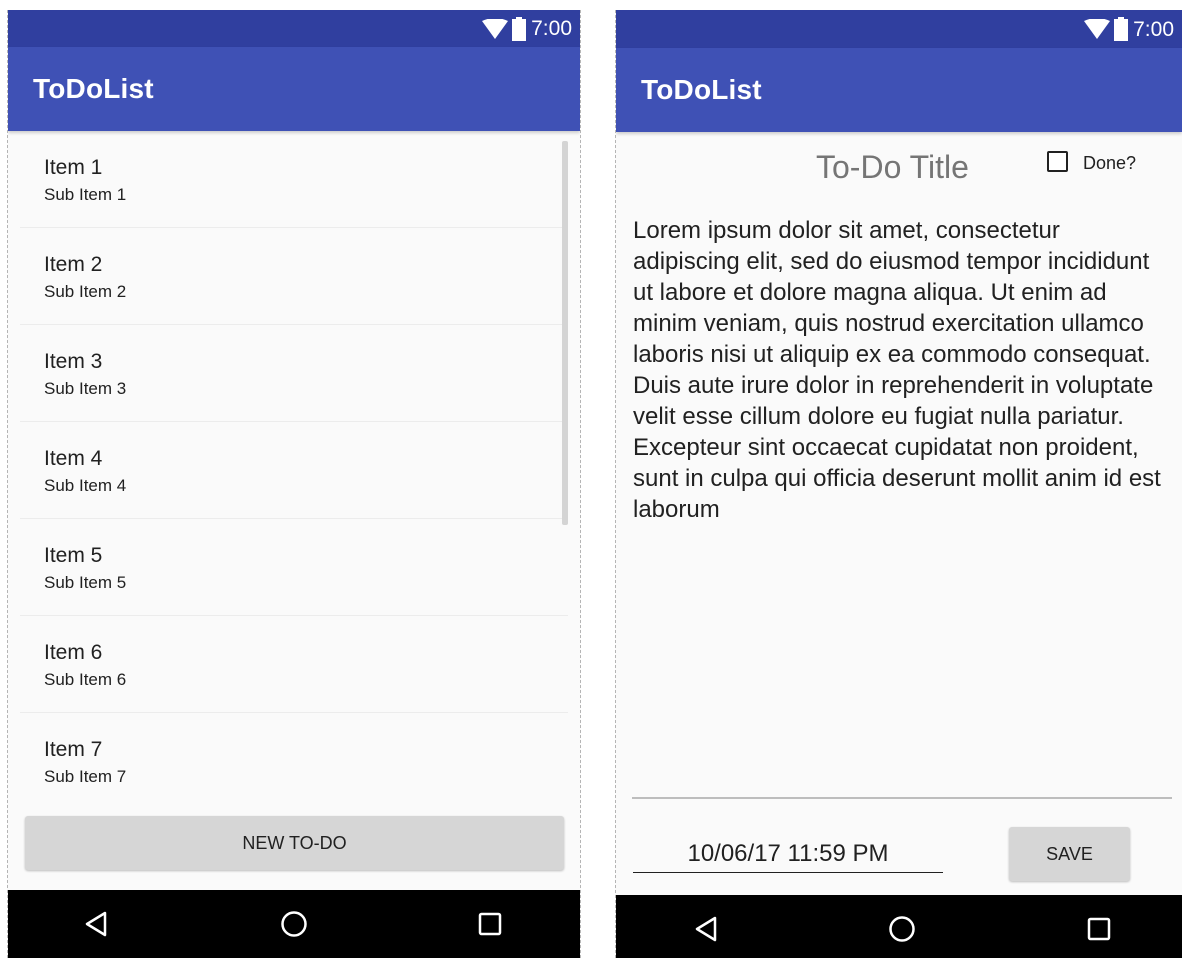  Describe the element at coordinates (294, 276) in the screenshot. I see `list-item: Item 2 Sub Item 2` at that location.